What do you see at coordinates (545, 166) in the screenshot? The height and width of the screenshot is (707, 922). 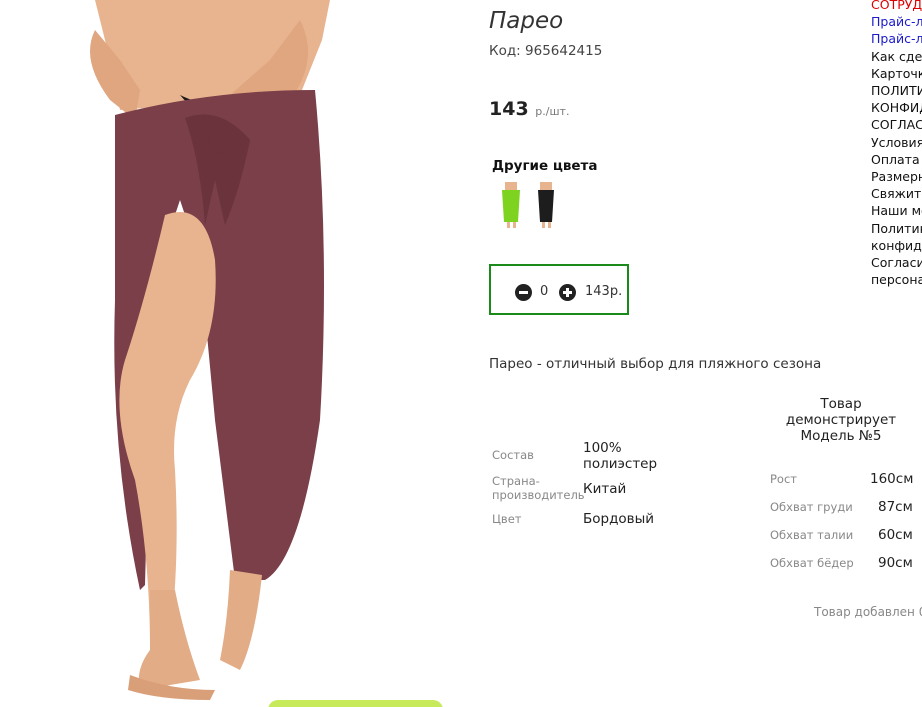 I see `other-colors-heading: Другие цвета` at bounding box center [545, 166].